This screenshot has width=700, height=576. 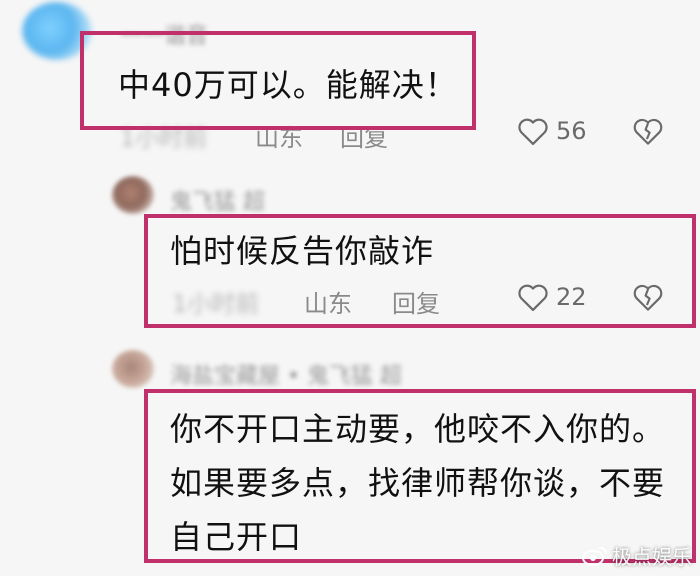 What do you see at coordinates (571, 131) in the screenshot?
I see `like-count: 56` at bounding box center [571, 131].